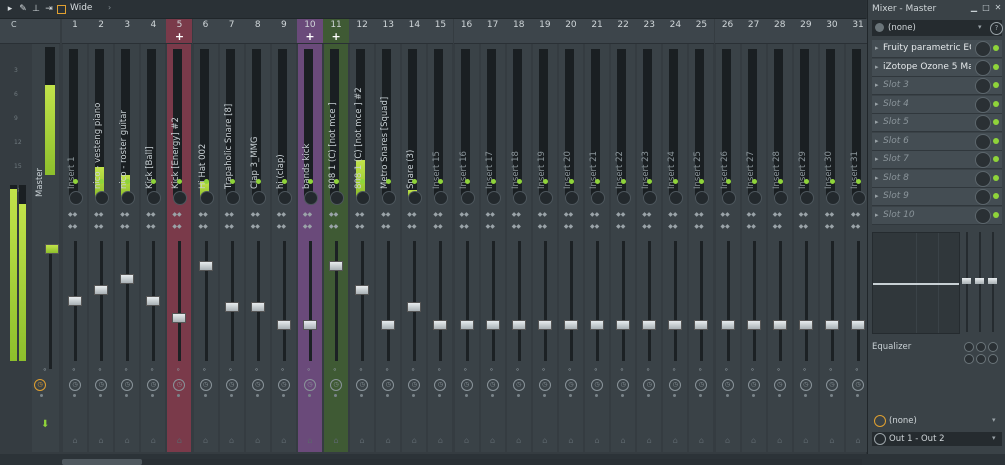  I want to click on help-icon: ?, so click(996, 28).